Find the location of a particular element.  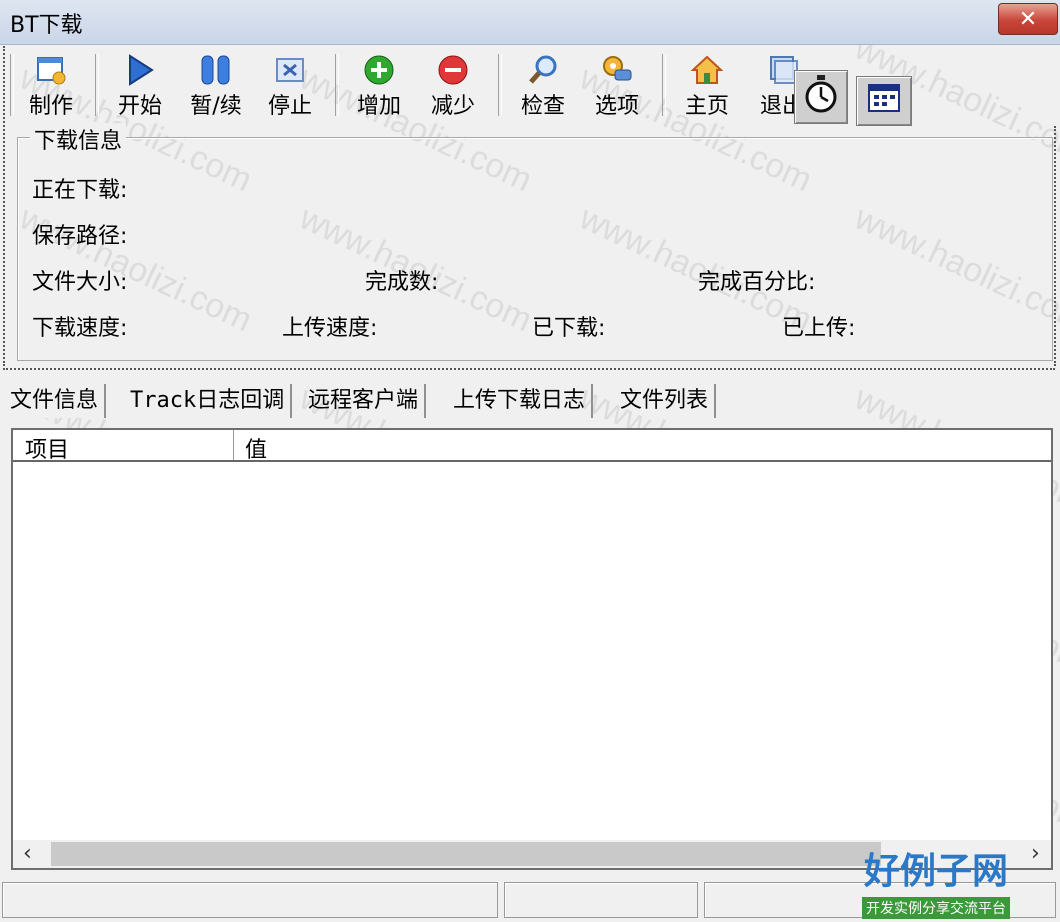

add-button-label: 增加 is located at coordinates (378, 106).